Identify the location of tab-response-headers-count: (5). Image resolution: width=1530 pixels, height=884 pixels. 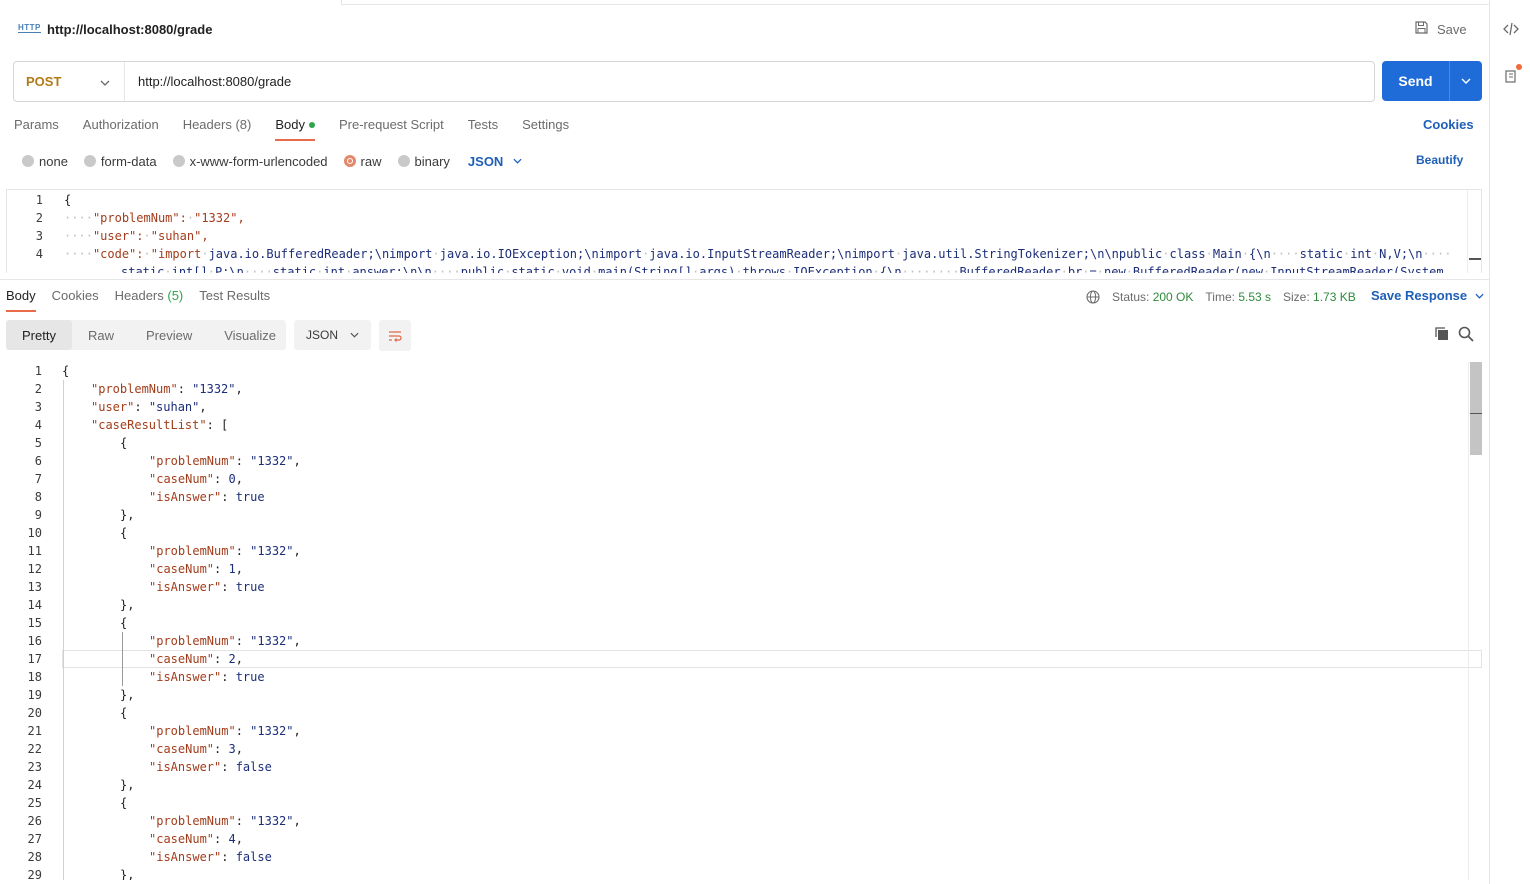
(175, 295).